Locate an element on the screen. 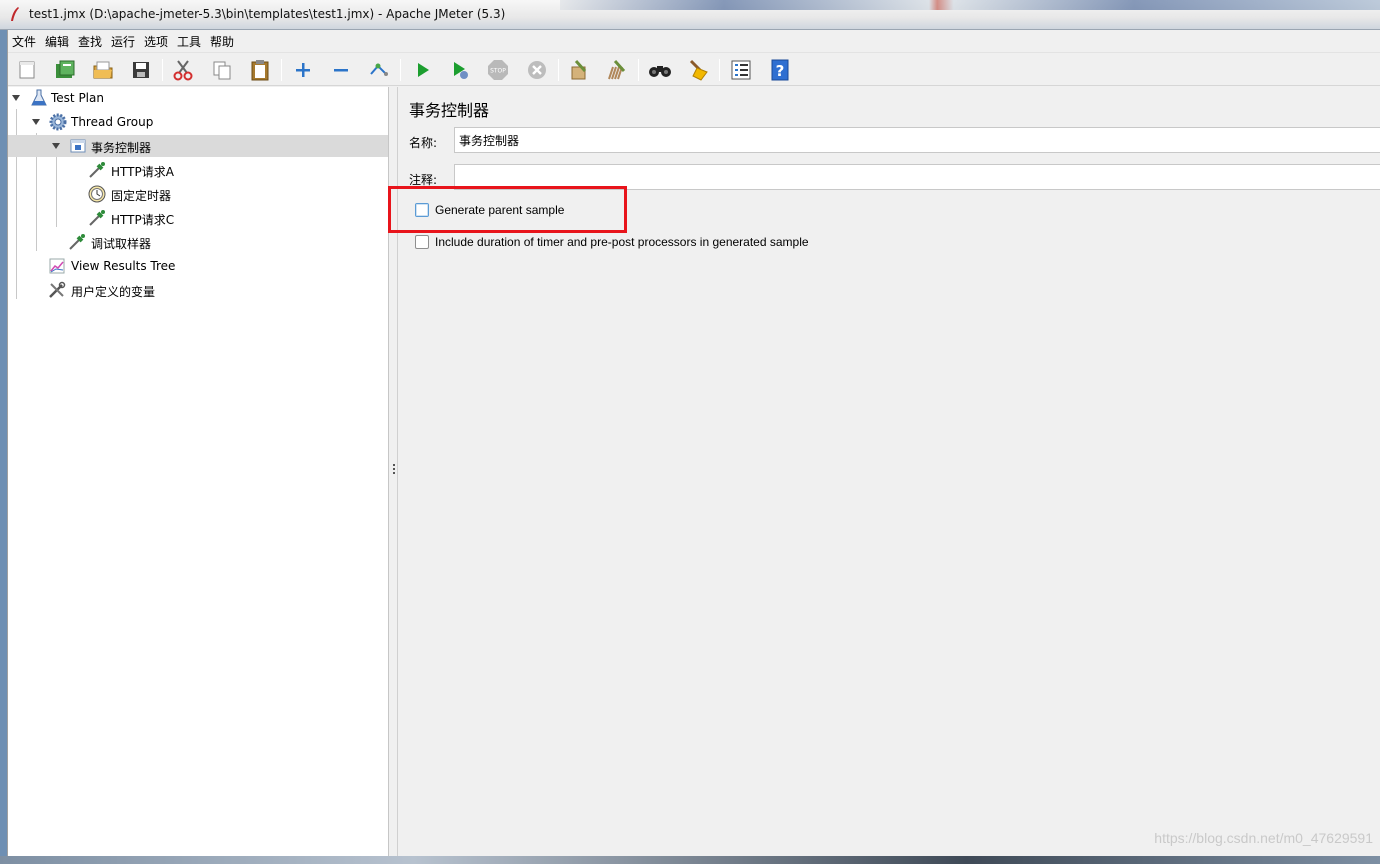  menu-bar: 文件 编辑 查找 运行 选项 工具 帮助 is located at coordinates (694, 41).